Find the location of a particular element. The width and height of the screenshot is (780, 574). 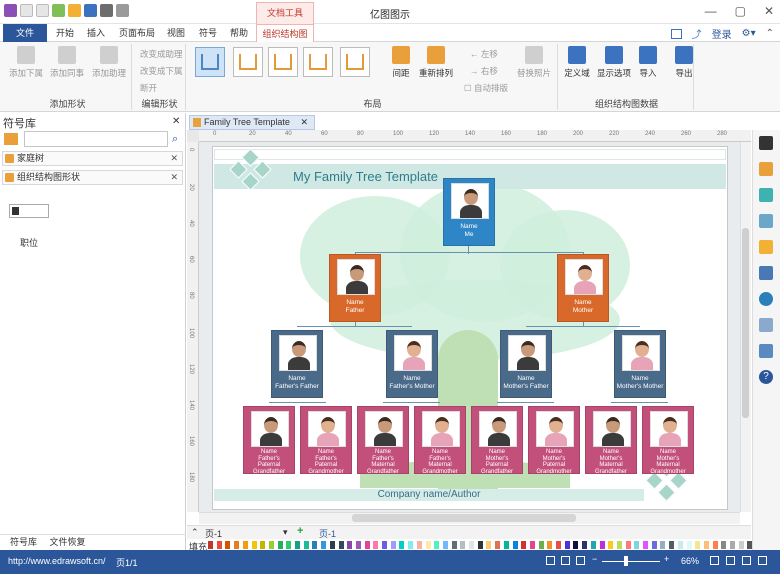

library-family-tree: 家庭树 ✕ is located at coordinates (92, 158).